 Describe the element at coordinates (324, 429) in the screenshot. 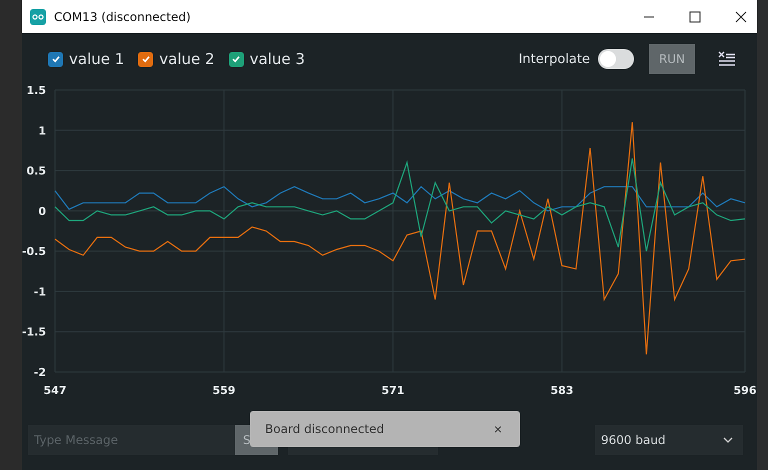

I see `toast-message: Board disconnected` at that location.